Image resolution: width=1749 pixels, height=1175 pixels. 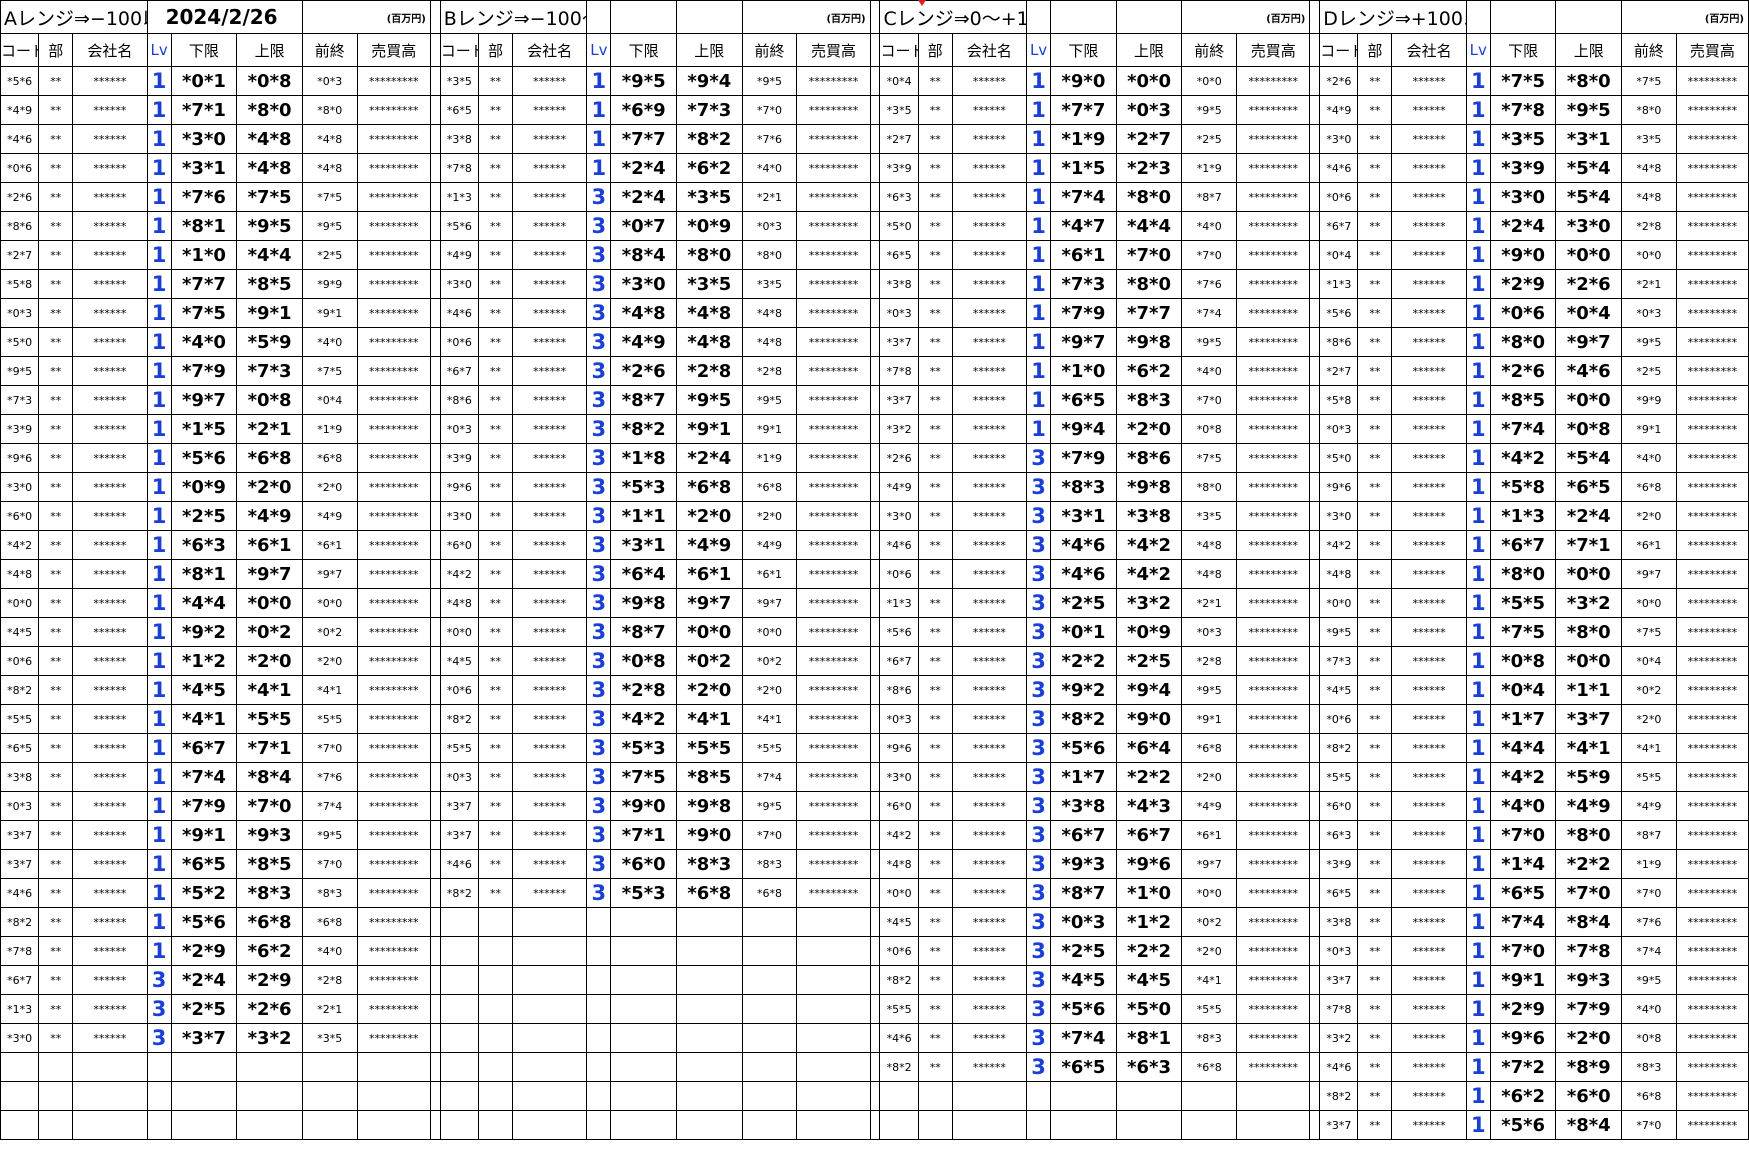 I want to click on cell-prev: *2*0, so click(x=1649, y=719).